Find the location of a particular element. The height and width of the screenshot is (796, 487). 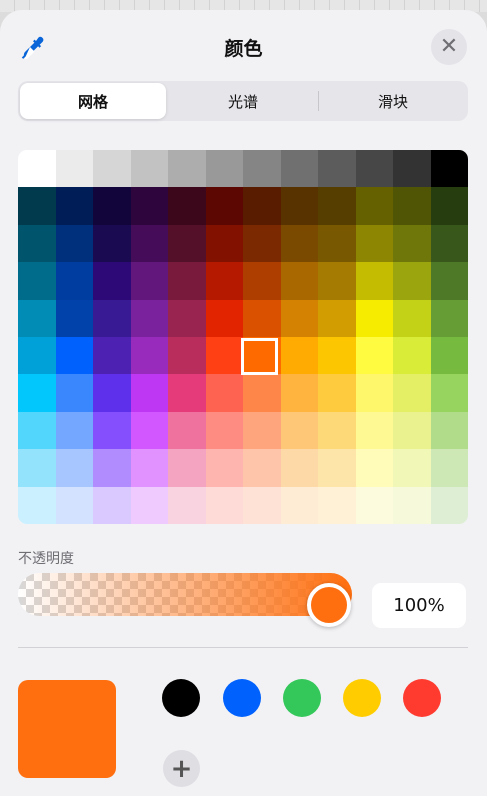

tab-spectrum: 光谱 is located at coordinates (243, 101).